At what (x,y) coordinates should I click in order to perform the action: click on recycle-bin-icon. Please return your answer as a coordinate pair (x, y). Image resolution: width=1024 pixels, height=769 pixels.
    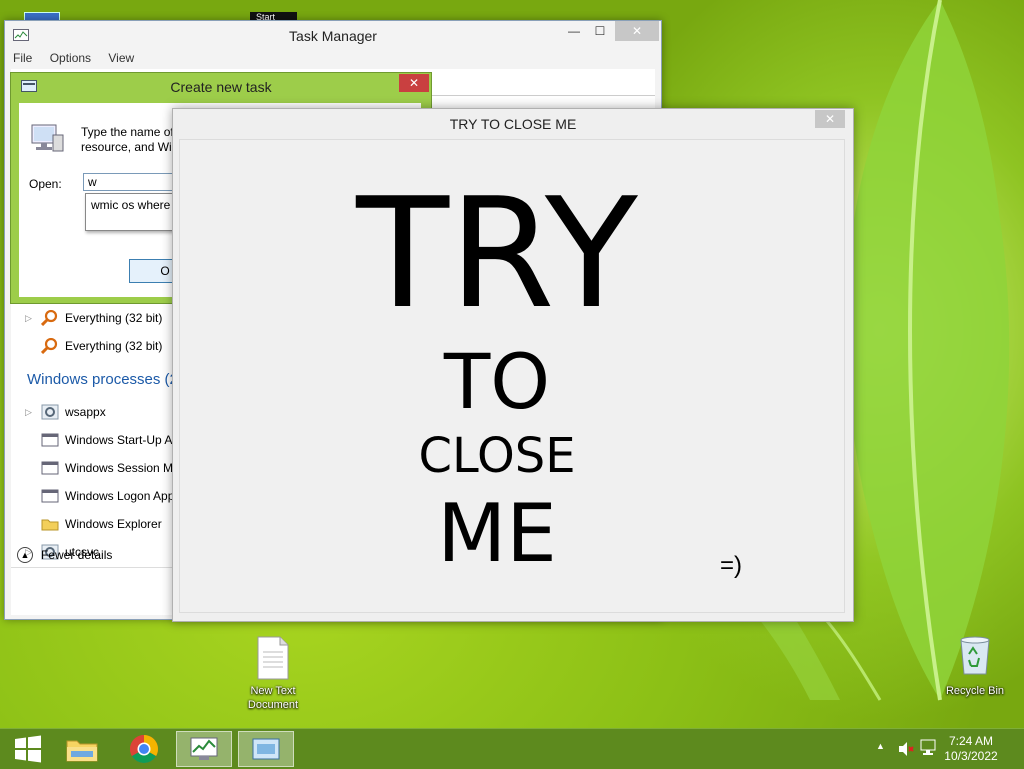
    Looking at the image, I should click on (975, 655).